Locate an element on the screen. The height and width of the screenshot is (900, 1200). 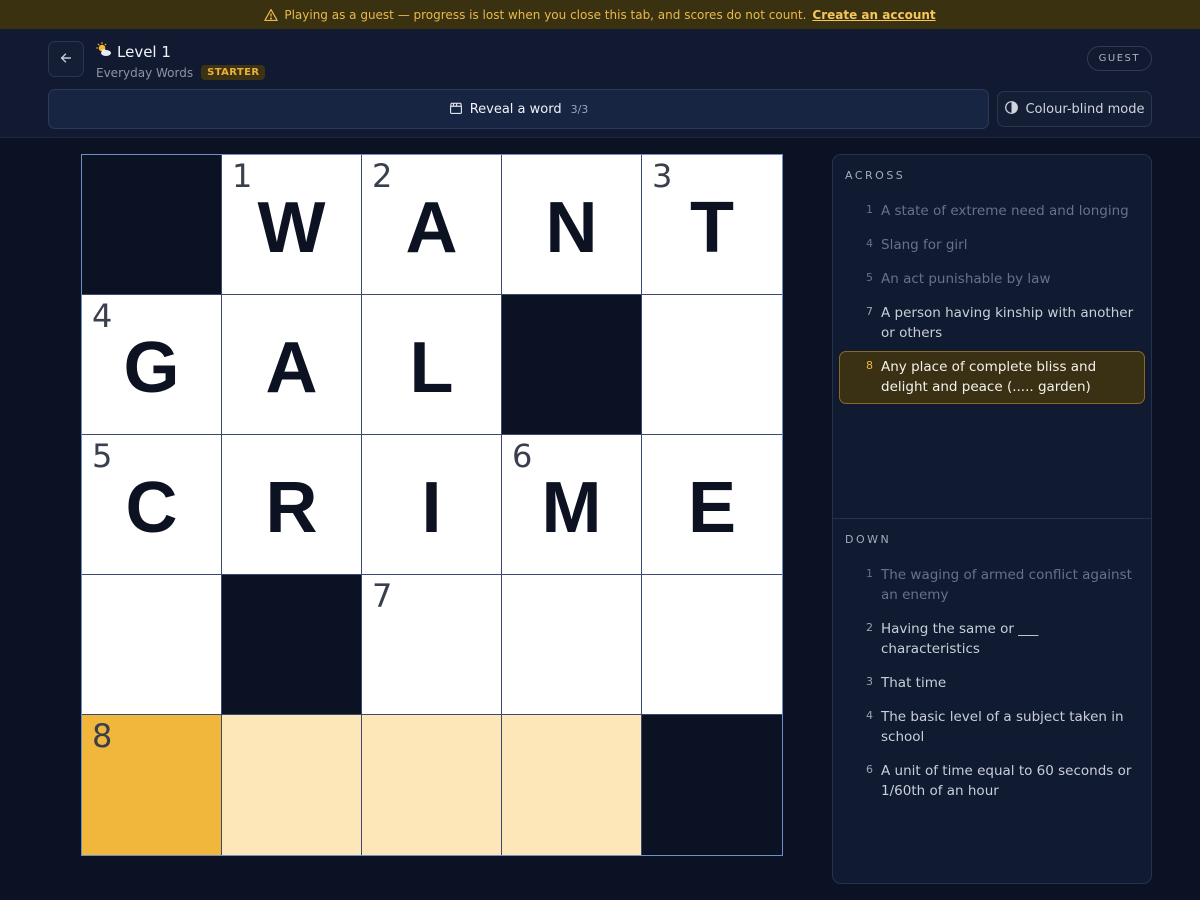
grid-cell: 5C is located at coordinates (152, 505).